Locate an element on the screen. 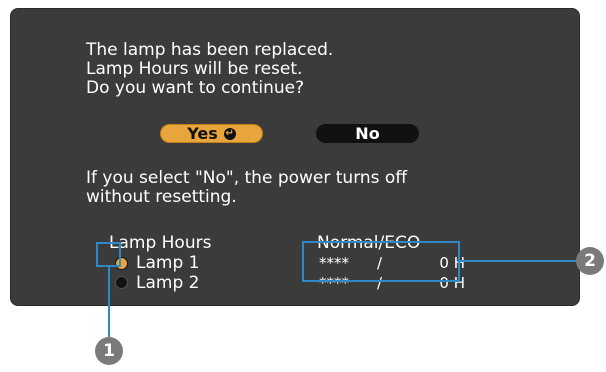 The height and width of the screenshot is (372, 606). callout-1-marker: 1 is located at coordinates (109, 351).